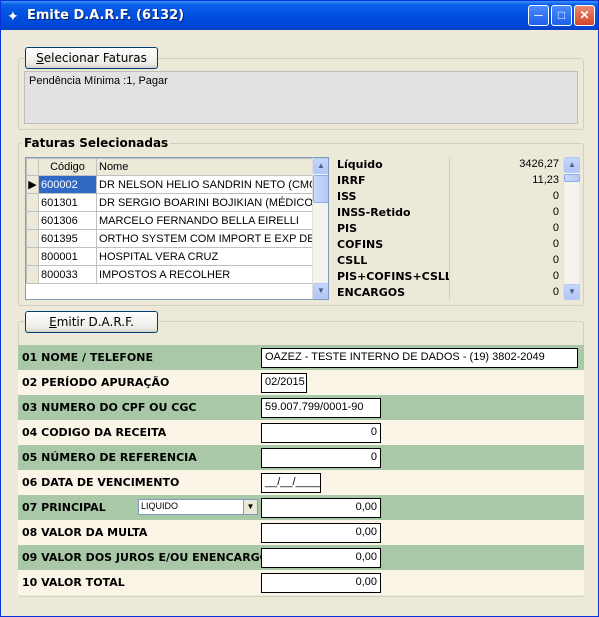 Image resolution: width=599 pixels, height=617 pixels. What do you see at coordinates (205, 238) in the screenshot?
I see `row-name: ORTHO SYSTEM COM IMPORT E EXP DE IMP` at bounding box center [205, 238].